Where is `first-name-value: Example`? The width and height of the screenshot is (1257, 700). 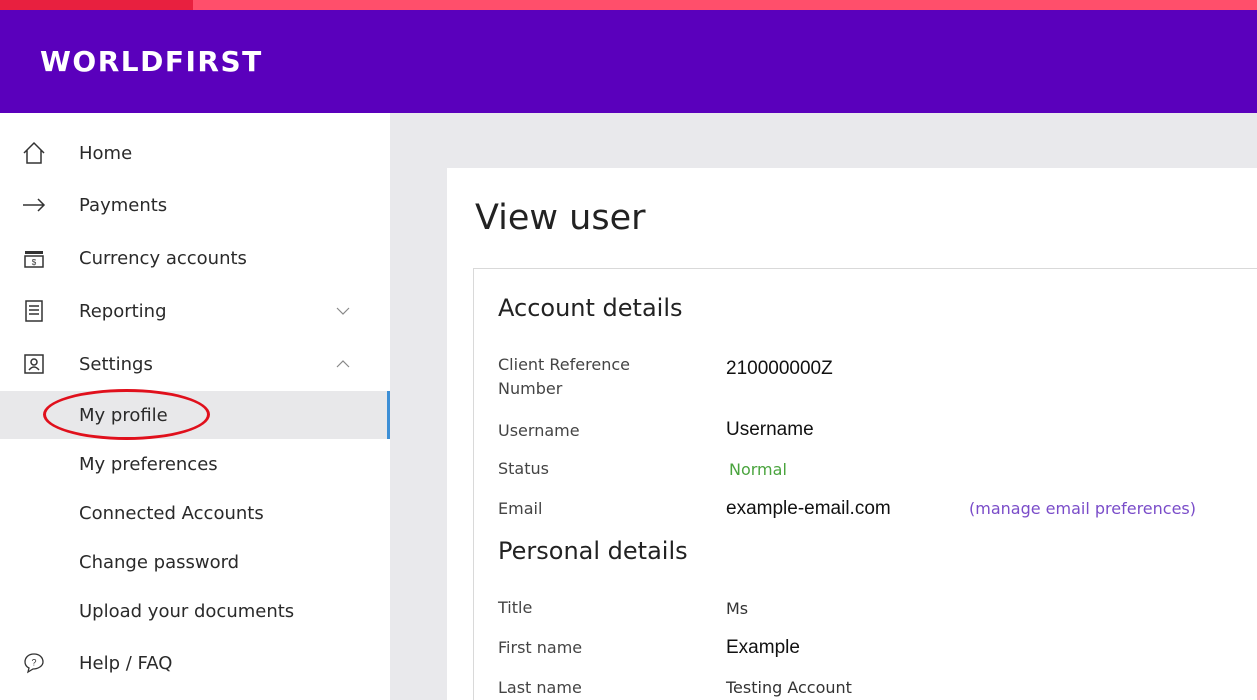 first-name-value: Example is located at coordinates (763, 647).